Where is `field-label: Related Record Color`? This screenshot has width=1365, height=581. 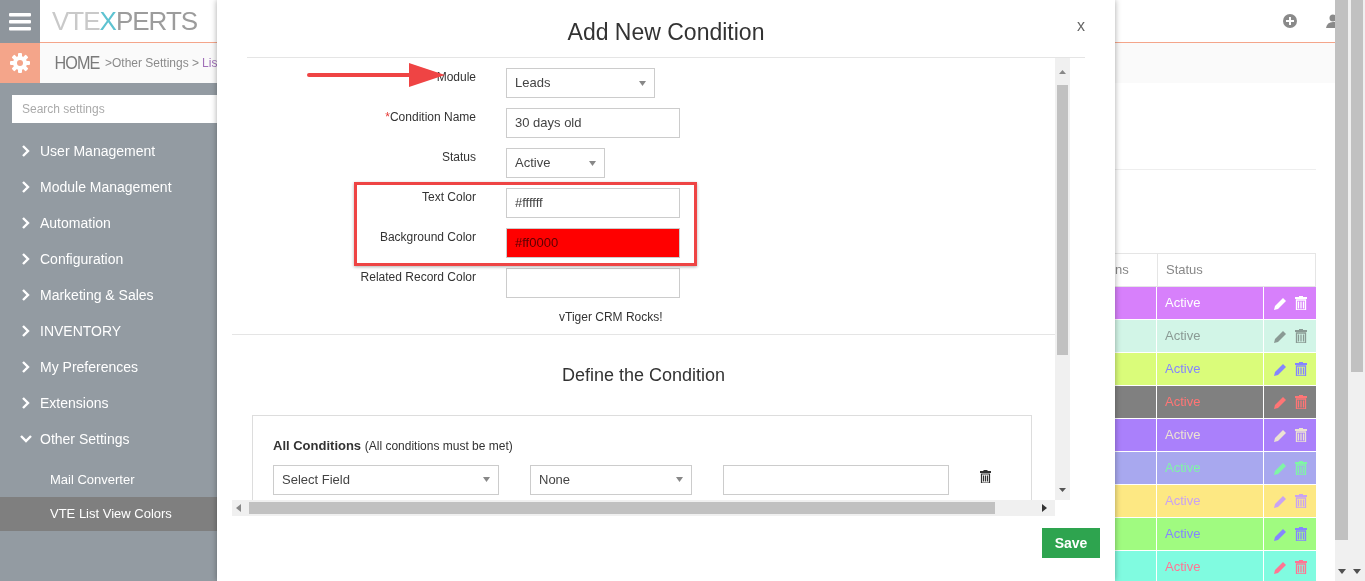
field-label: Related Record Color is located at coordinates (417, 277).